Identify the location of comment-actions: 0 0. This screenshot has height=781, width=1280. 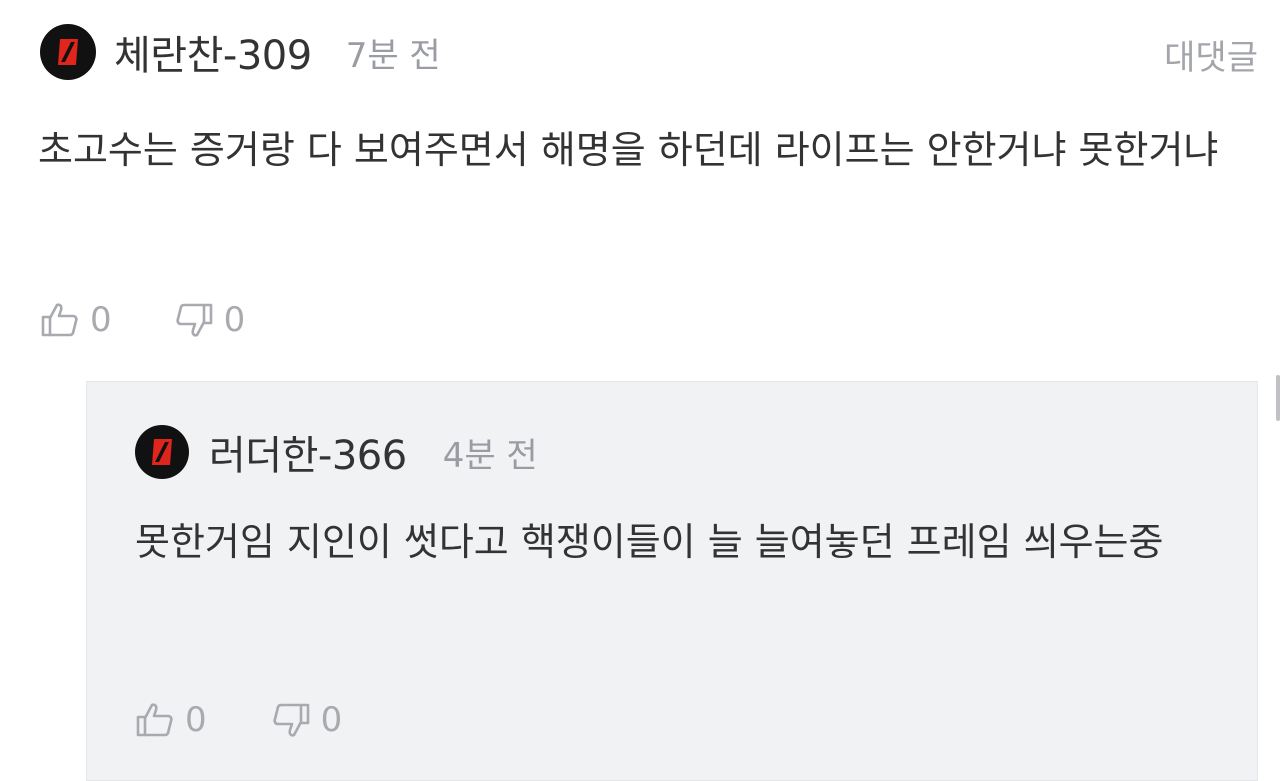
(142, 320).